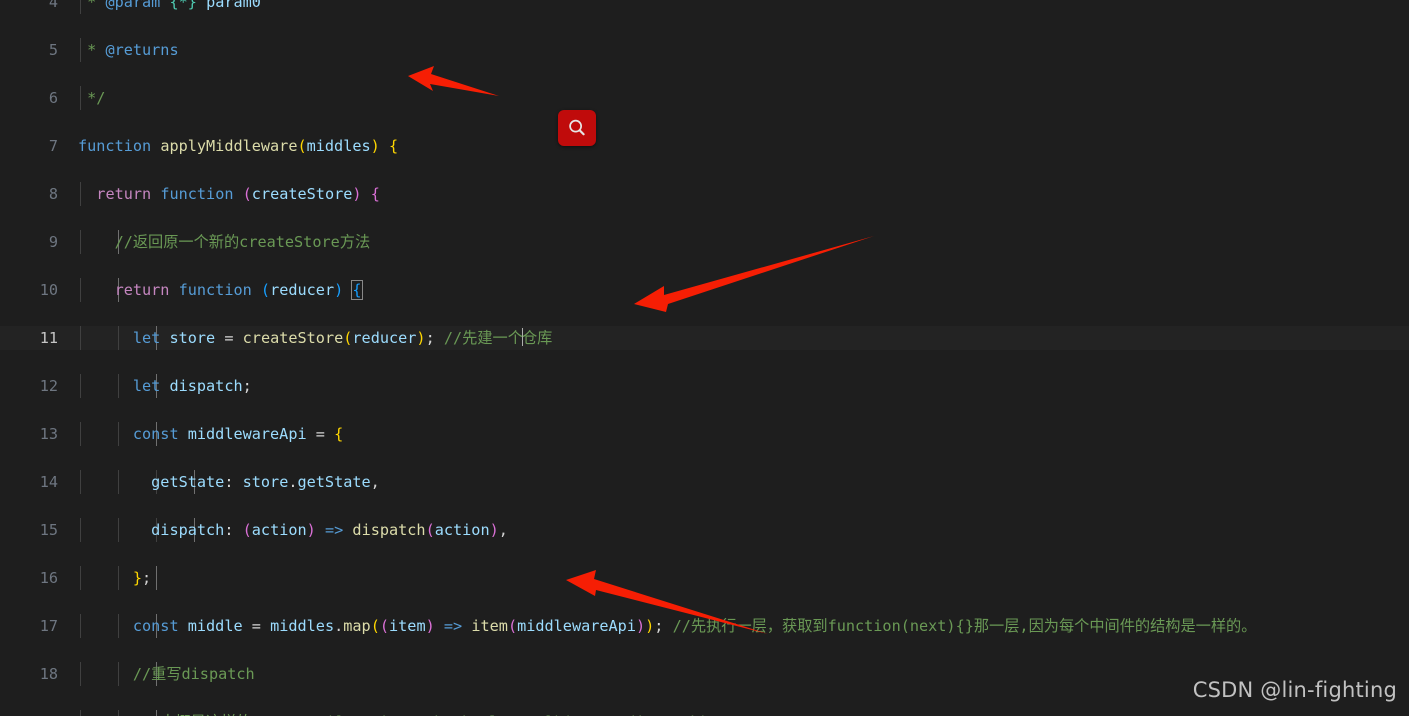 The image size is (1409, 716). Describe the element at coordinates (238, 194) in the screenshot. I see `line-content: return function (createStore) {` at that location.